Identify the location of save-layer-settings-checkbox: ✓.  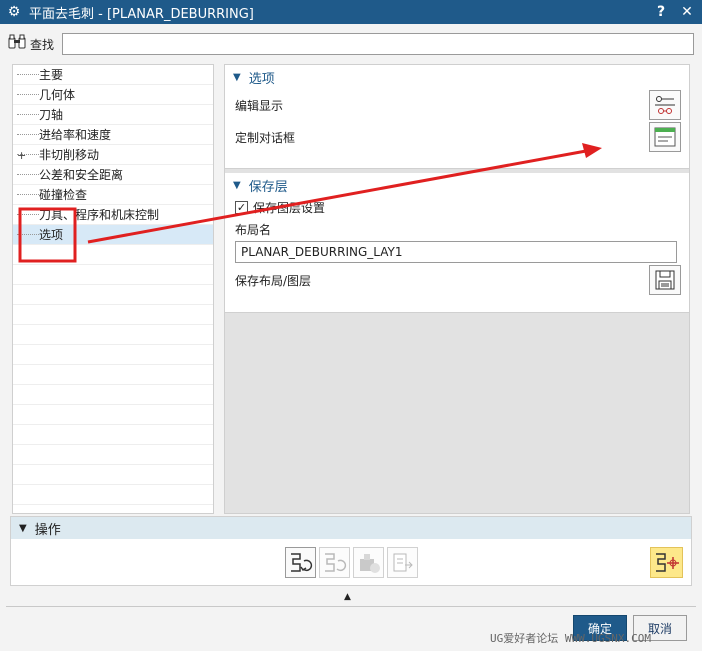
(241, 207).